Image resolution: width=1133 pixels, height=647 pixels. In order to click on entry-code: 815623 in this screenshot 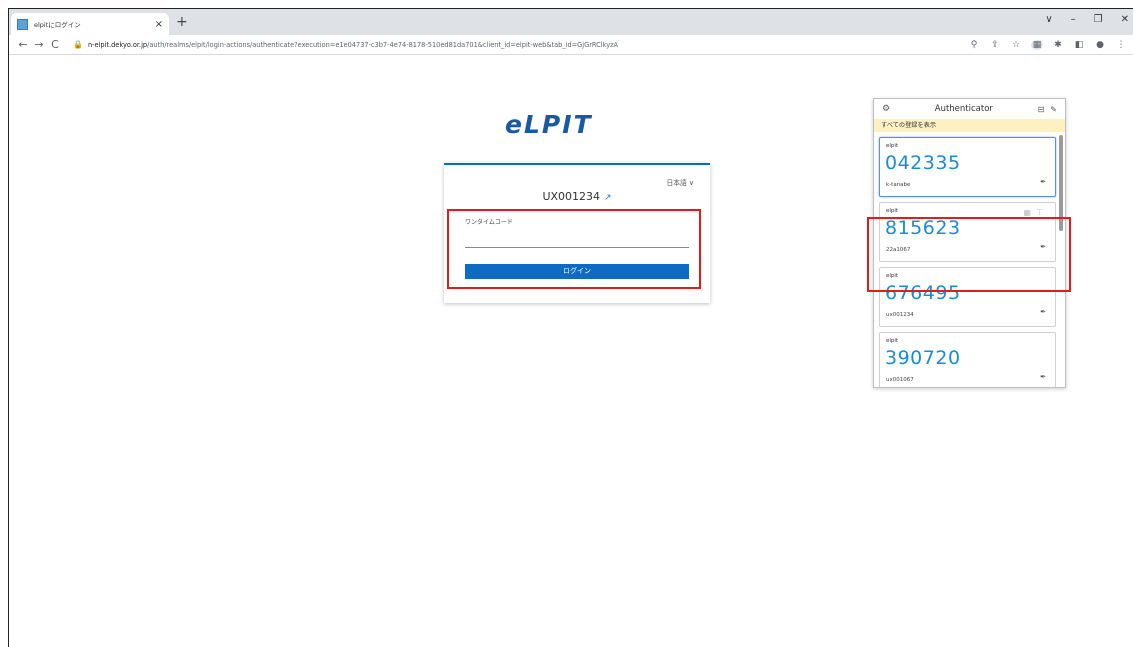, I will do `click(923, 228)`.